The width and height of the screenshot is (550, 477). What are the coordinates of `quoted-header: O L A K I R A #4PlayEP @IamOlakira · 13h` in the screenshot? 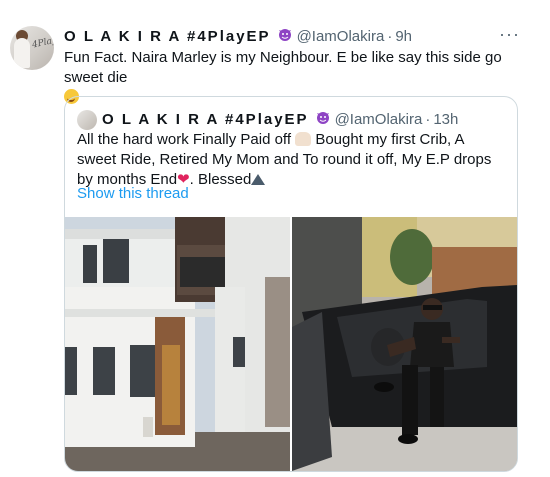 It's located at (267, 119).